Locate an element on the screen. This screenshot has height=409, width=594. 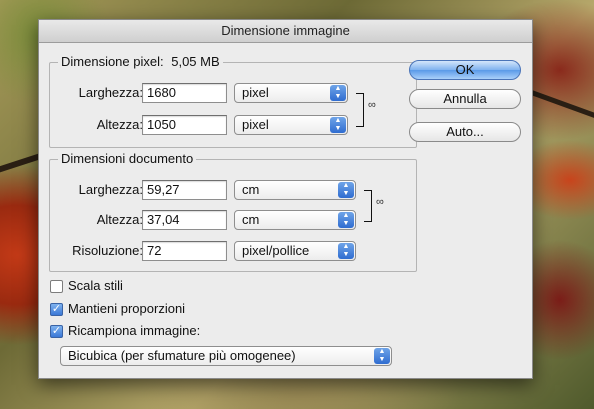
resample-image-label: Ricampiona immagine: is located at coordinates (134, 330).